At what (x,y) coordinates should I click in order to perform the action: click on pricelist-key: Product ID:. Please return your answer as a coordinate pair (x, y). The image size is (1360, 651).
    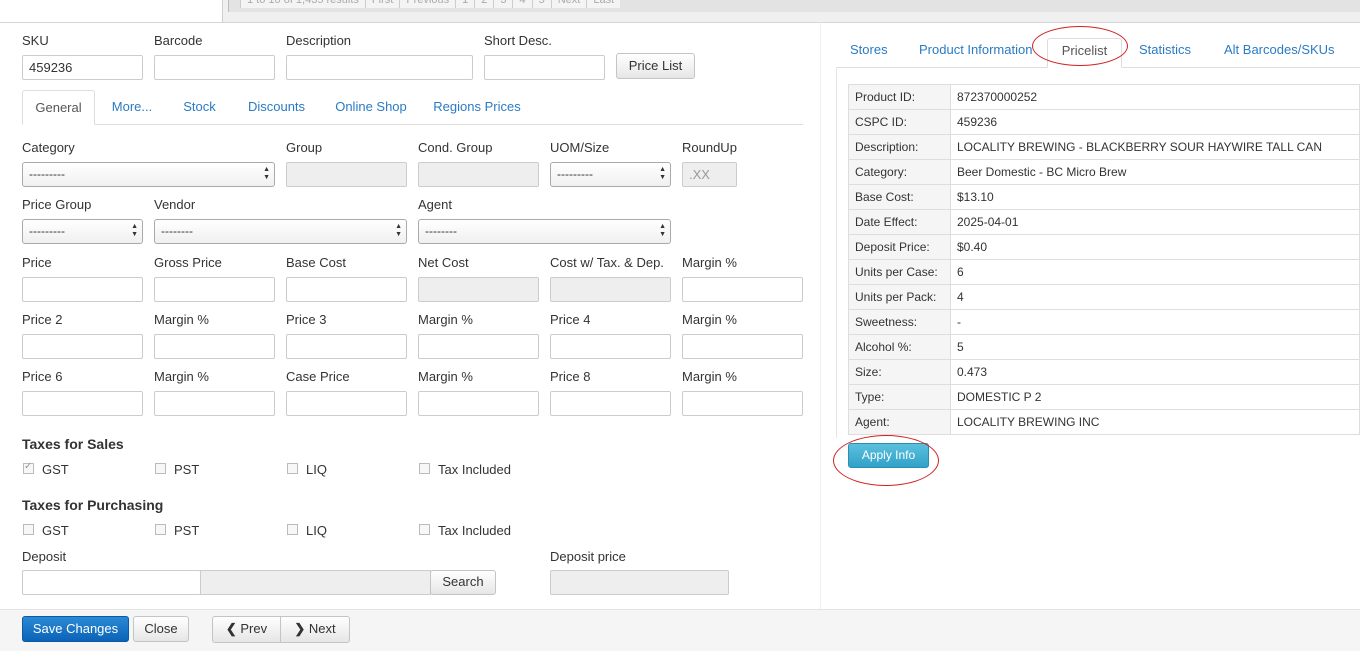
    Looking at the image, I should click on (899, 97).